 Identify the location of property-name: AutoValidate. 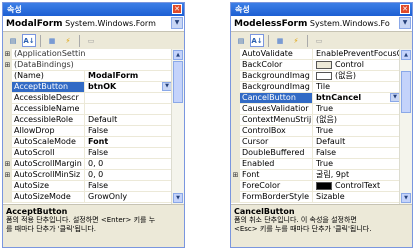
(276, 54).